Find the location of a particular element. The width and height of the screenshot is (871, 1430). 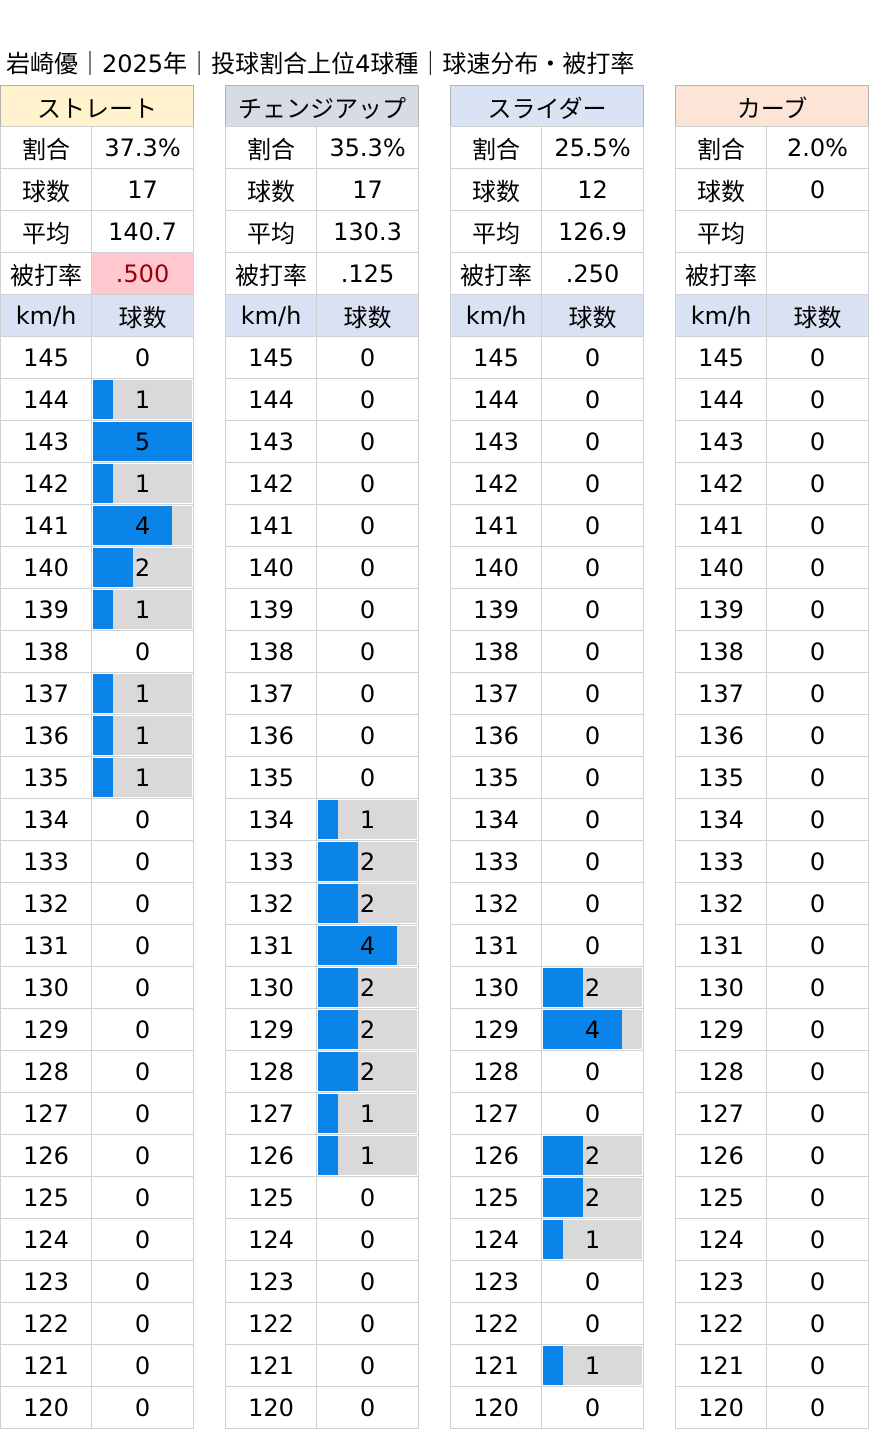

table-row: 132 0 is located at coordinates (547, 903).